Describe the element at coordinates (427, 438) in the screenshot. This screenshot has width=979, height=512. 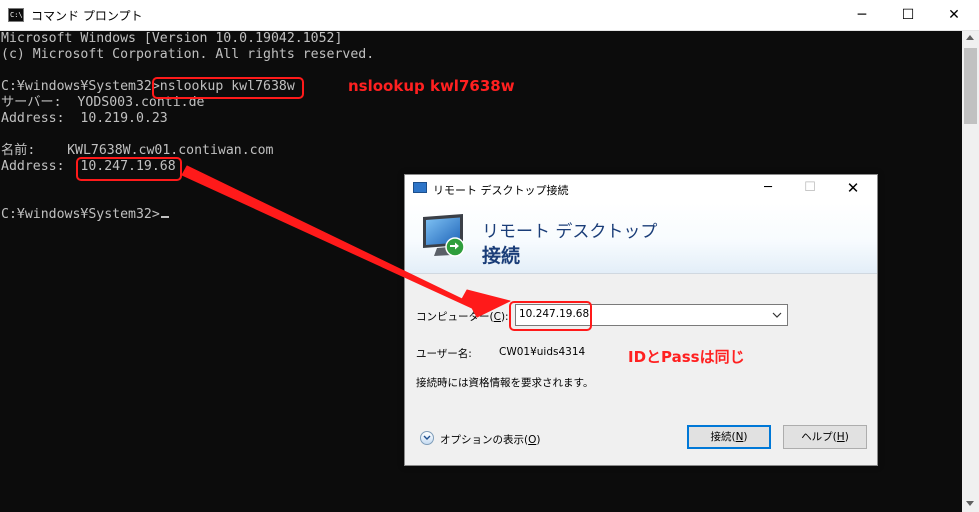
I see `expand-options-icon` at that location.